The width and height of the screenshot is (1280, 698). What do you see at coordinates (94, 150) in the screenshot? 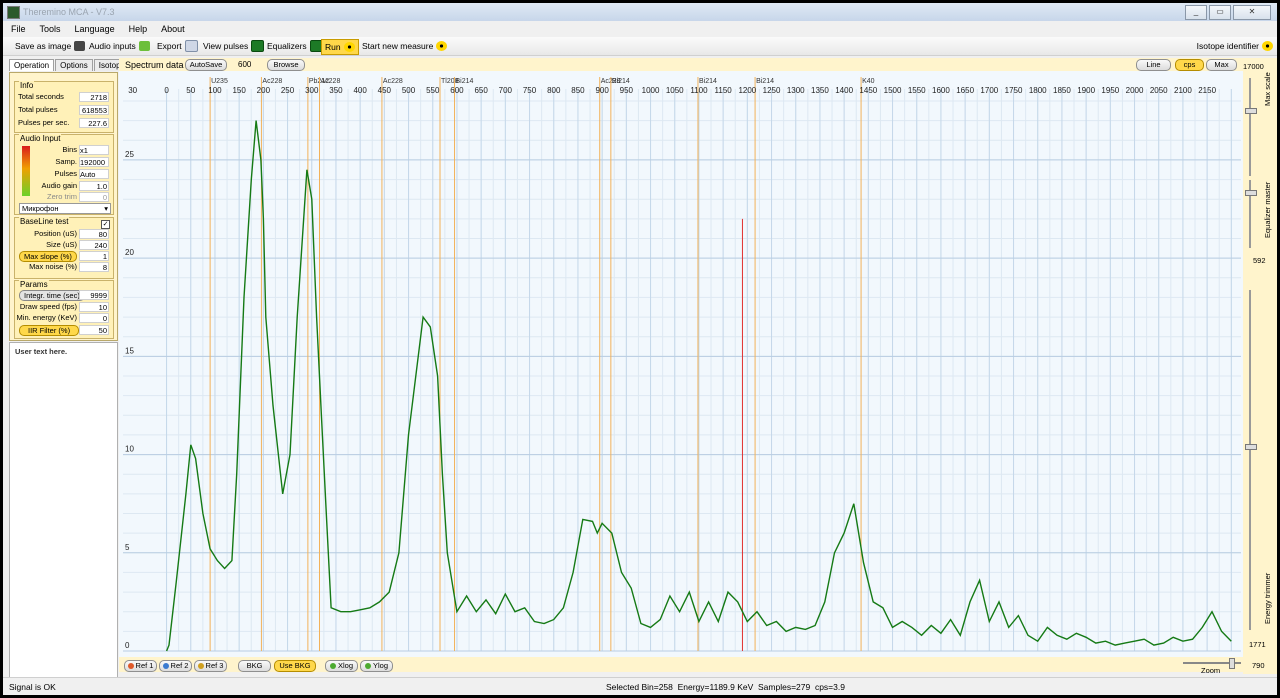
I see `bins-select: x1` at bounding box center [94, 150].